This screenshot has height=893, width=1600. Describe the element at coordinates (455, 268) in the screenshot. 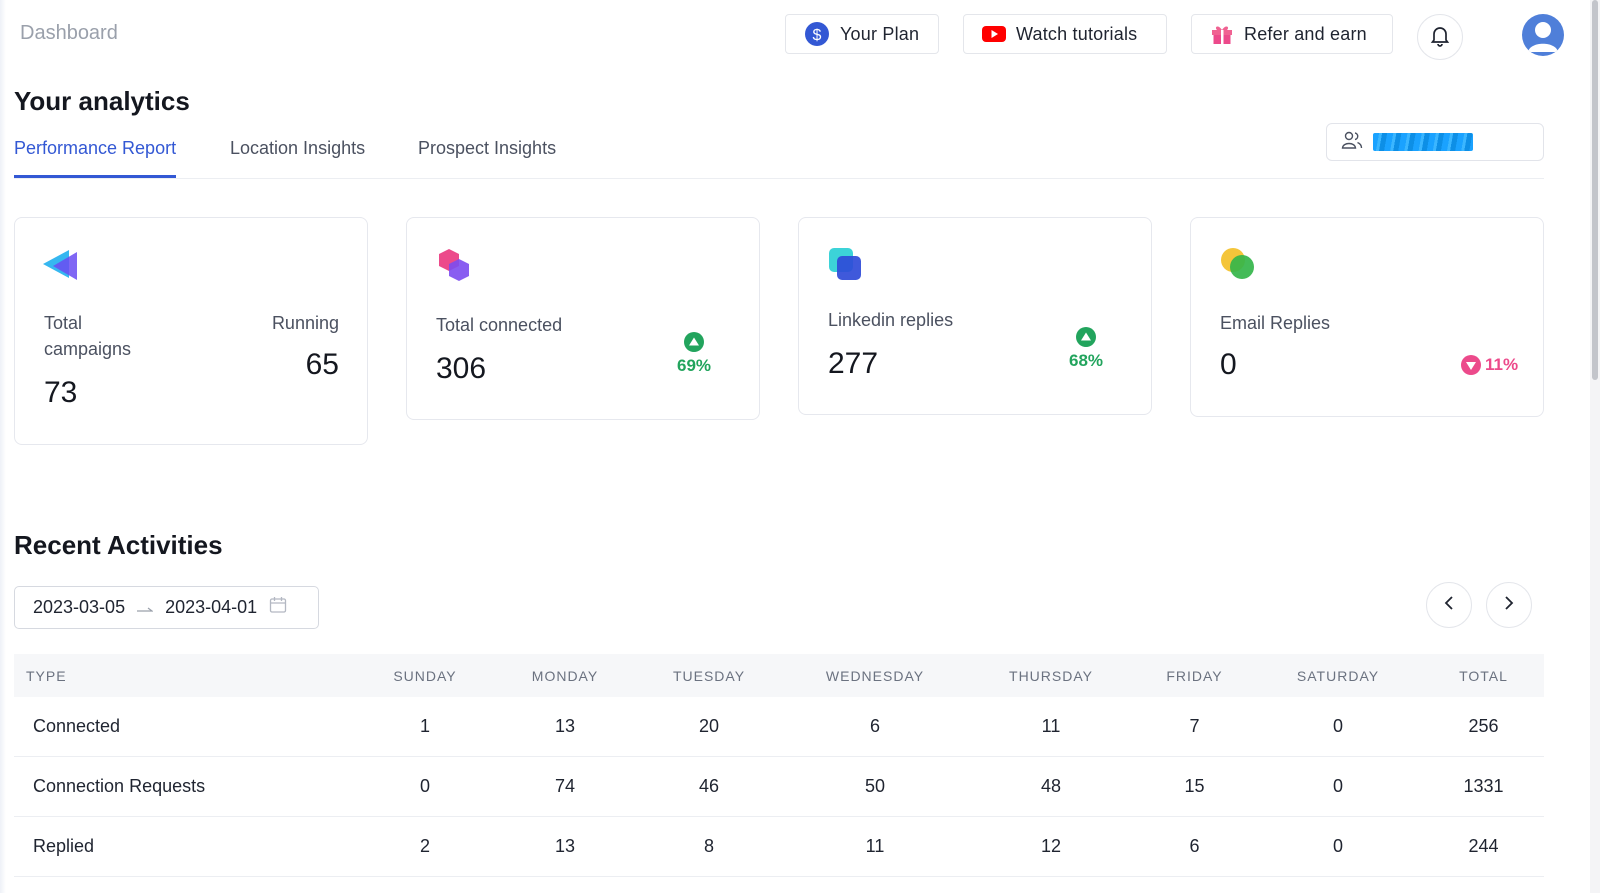

I see `hexagon-icon` at that location.